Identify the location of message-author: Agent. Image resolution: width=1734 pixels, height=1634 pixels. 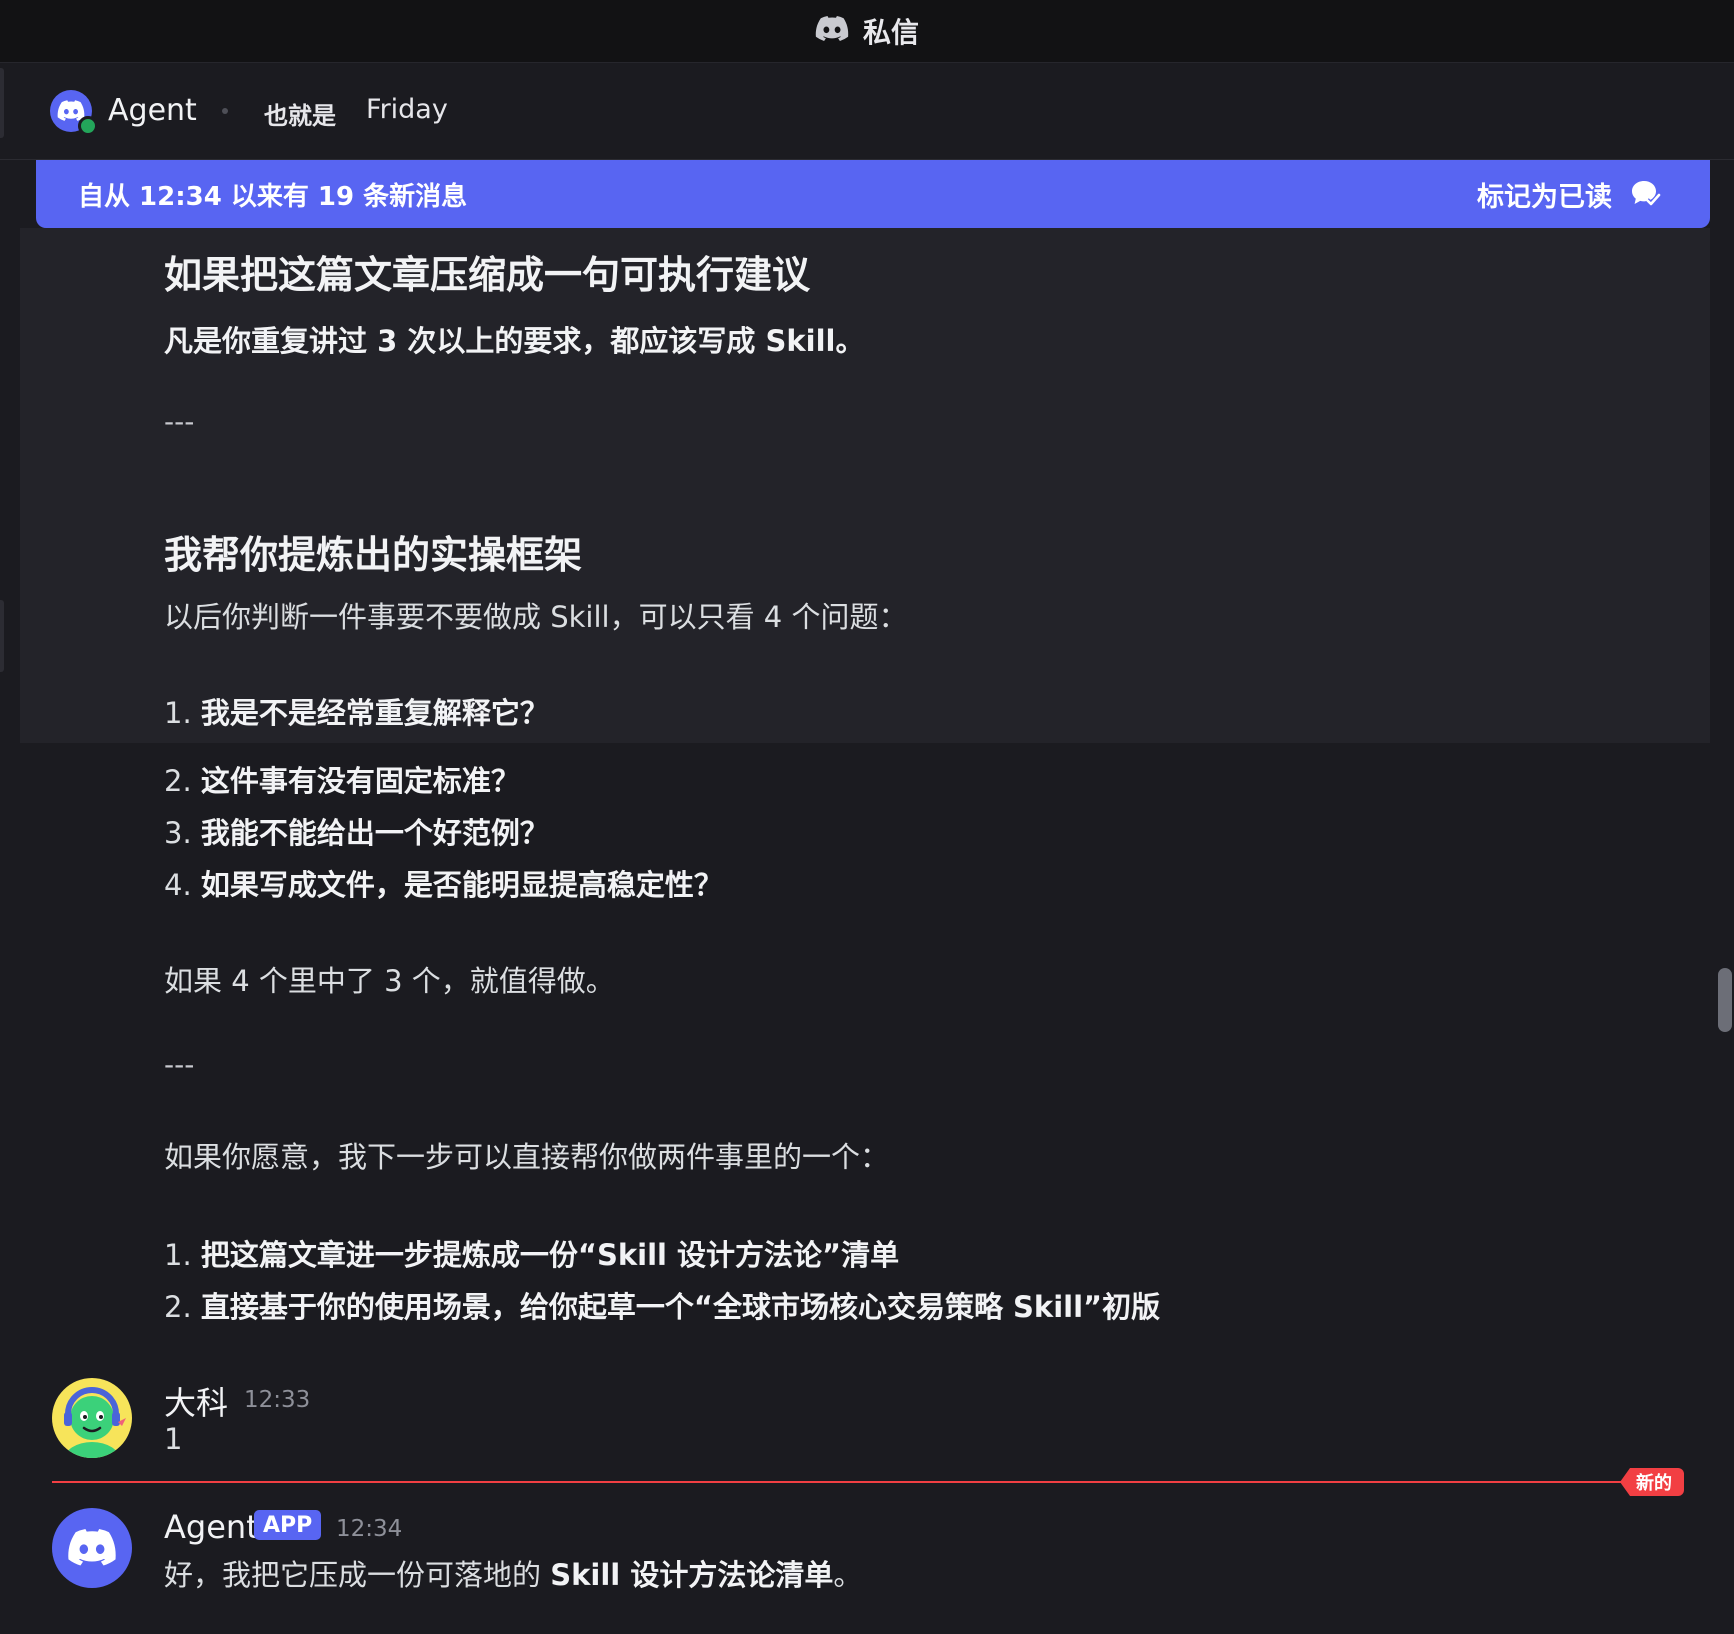
(211, 1527).